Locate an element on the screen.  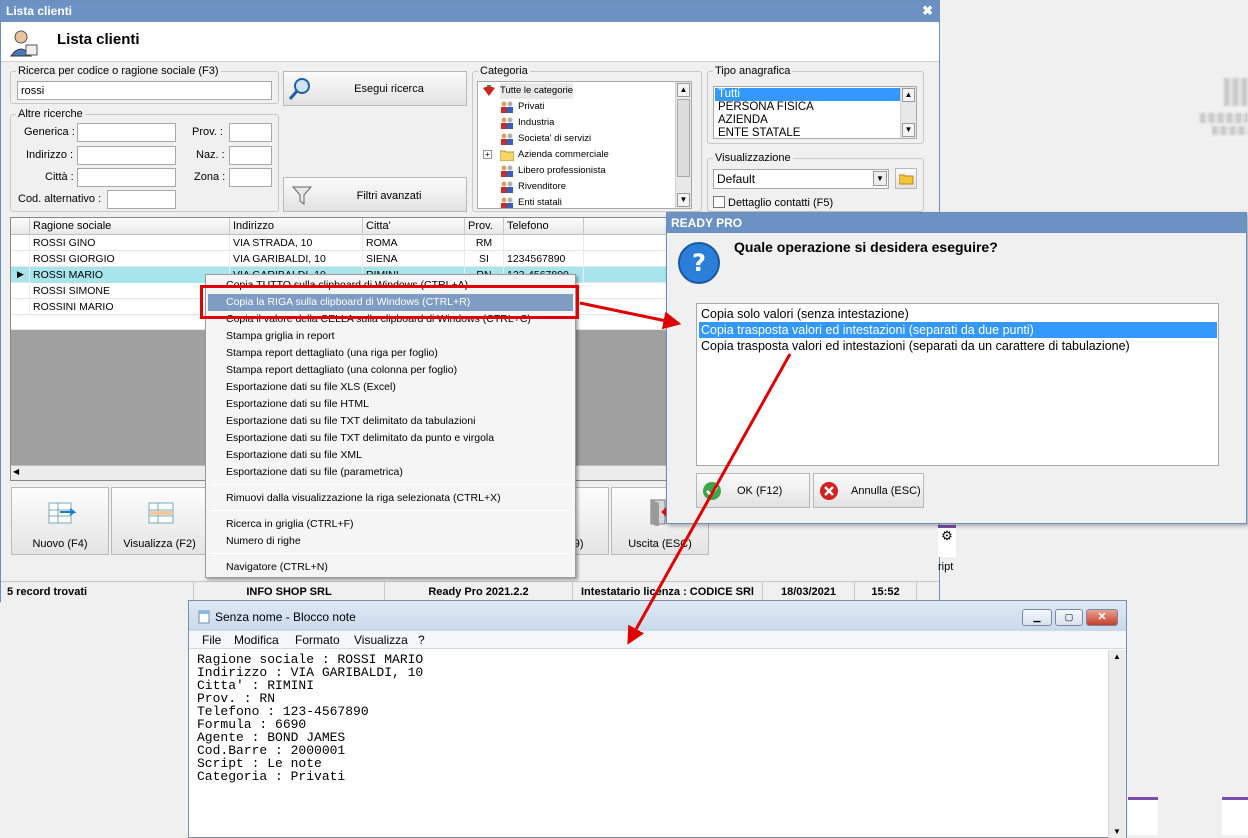
arrow-to-notepad is located at coordinates (709, 499).